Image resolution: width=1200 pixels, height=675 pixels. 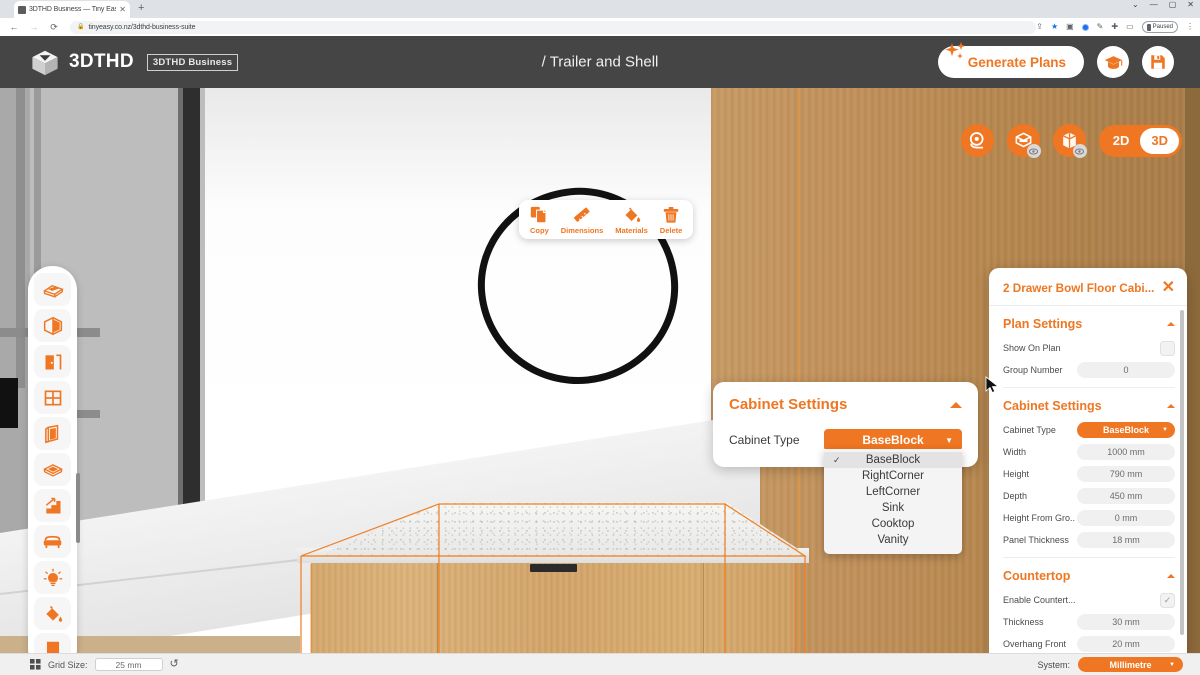 I want to click on save-button, so click(x=1158, y=62).